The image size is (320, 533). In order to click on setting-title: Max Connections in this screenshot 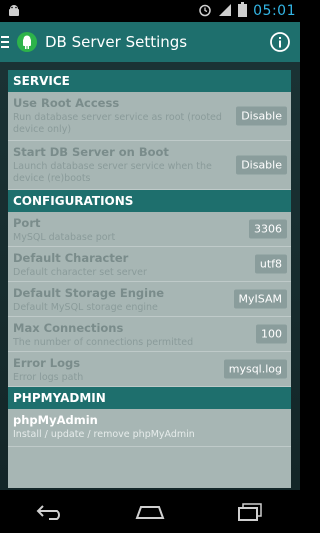, I will do `click(68, 328)`.